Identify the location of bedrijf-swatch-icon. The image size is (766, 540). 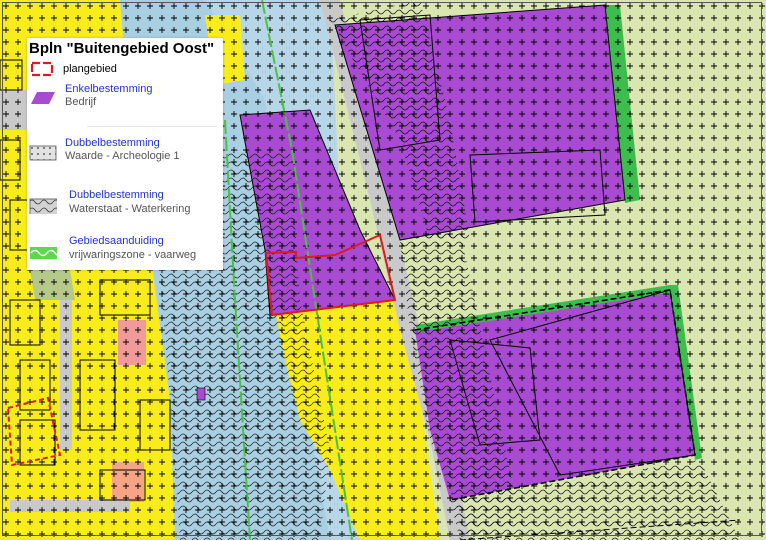
(43, 98).